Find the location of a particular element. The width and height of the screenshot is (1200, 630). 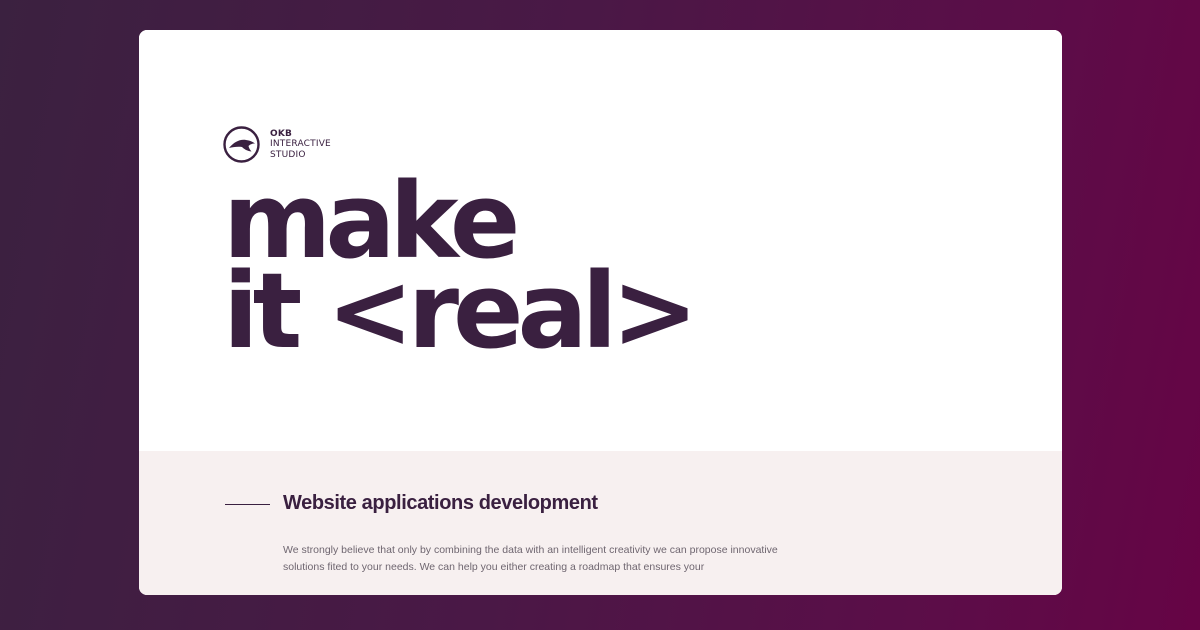

logo: OKB INTERACTIVE STUDIO is located at coordinates (277, 144).